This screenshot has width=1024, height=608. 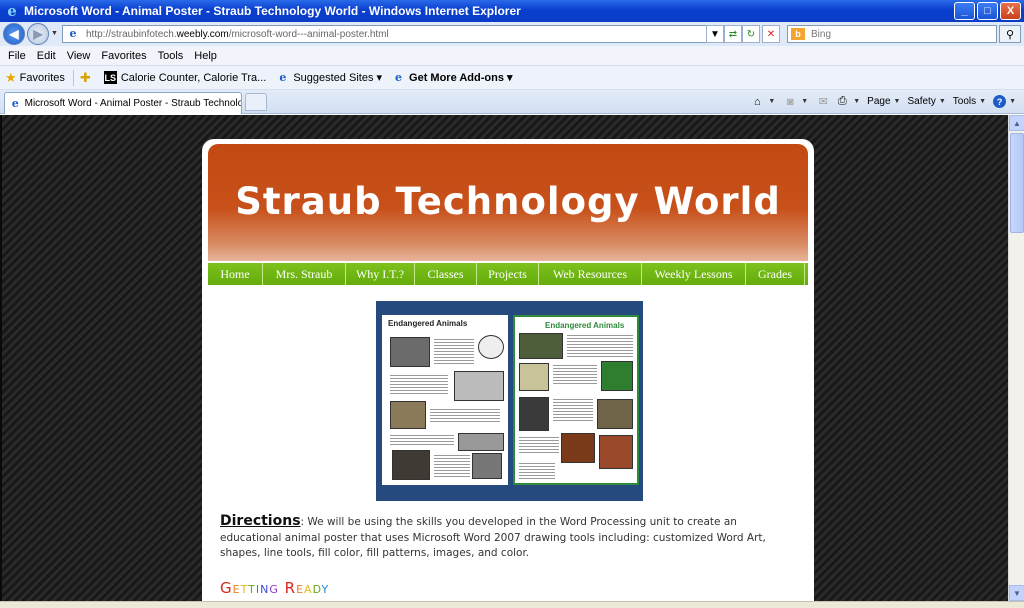 I want to click on scroll-up-arrow-icon: ▲, so click(x=1016, y=123).